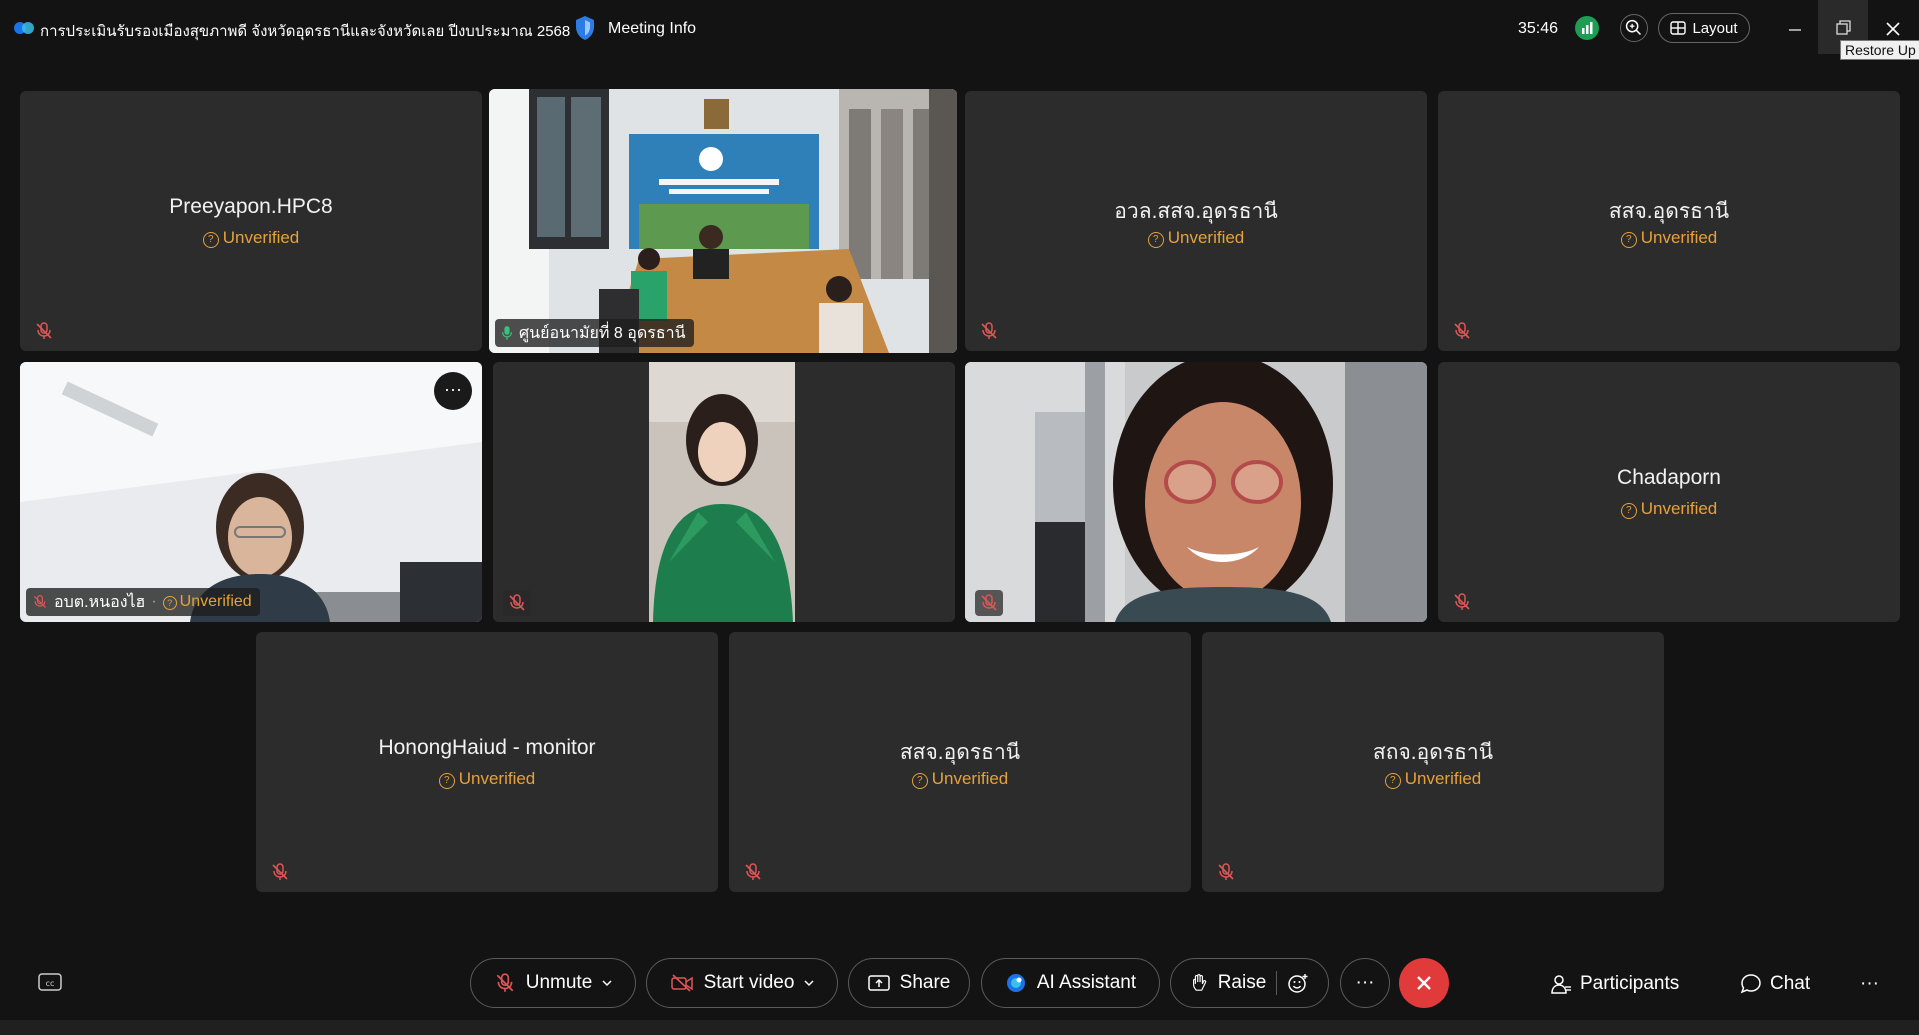 The image size is (1919, 1035). I want to click on end-call-icon, so click(1424, 983).